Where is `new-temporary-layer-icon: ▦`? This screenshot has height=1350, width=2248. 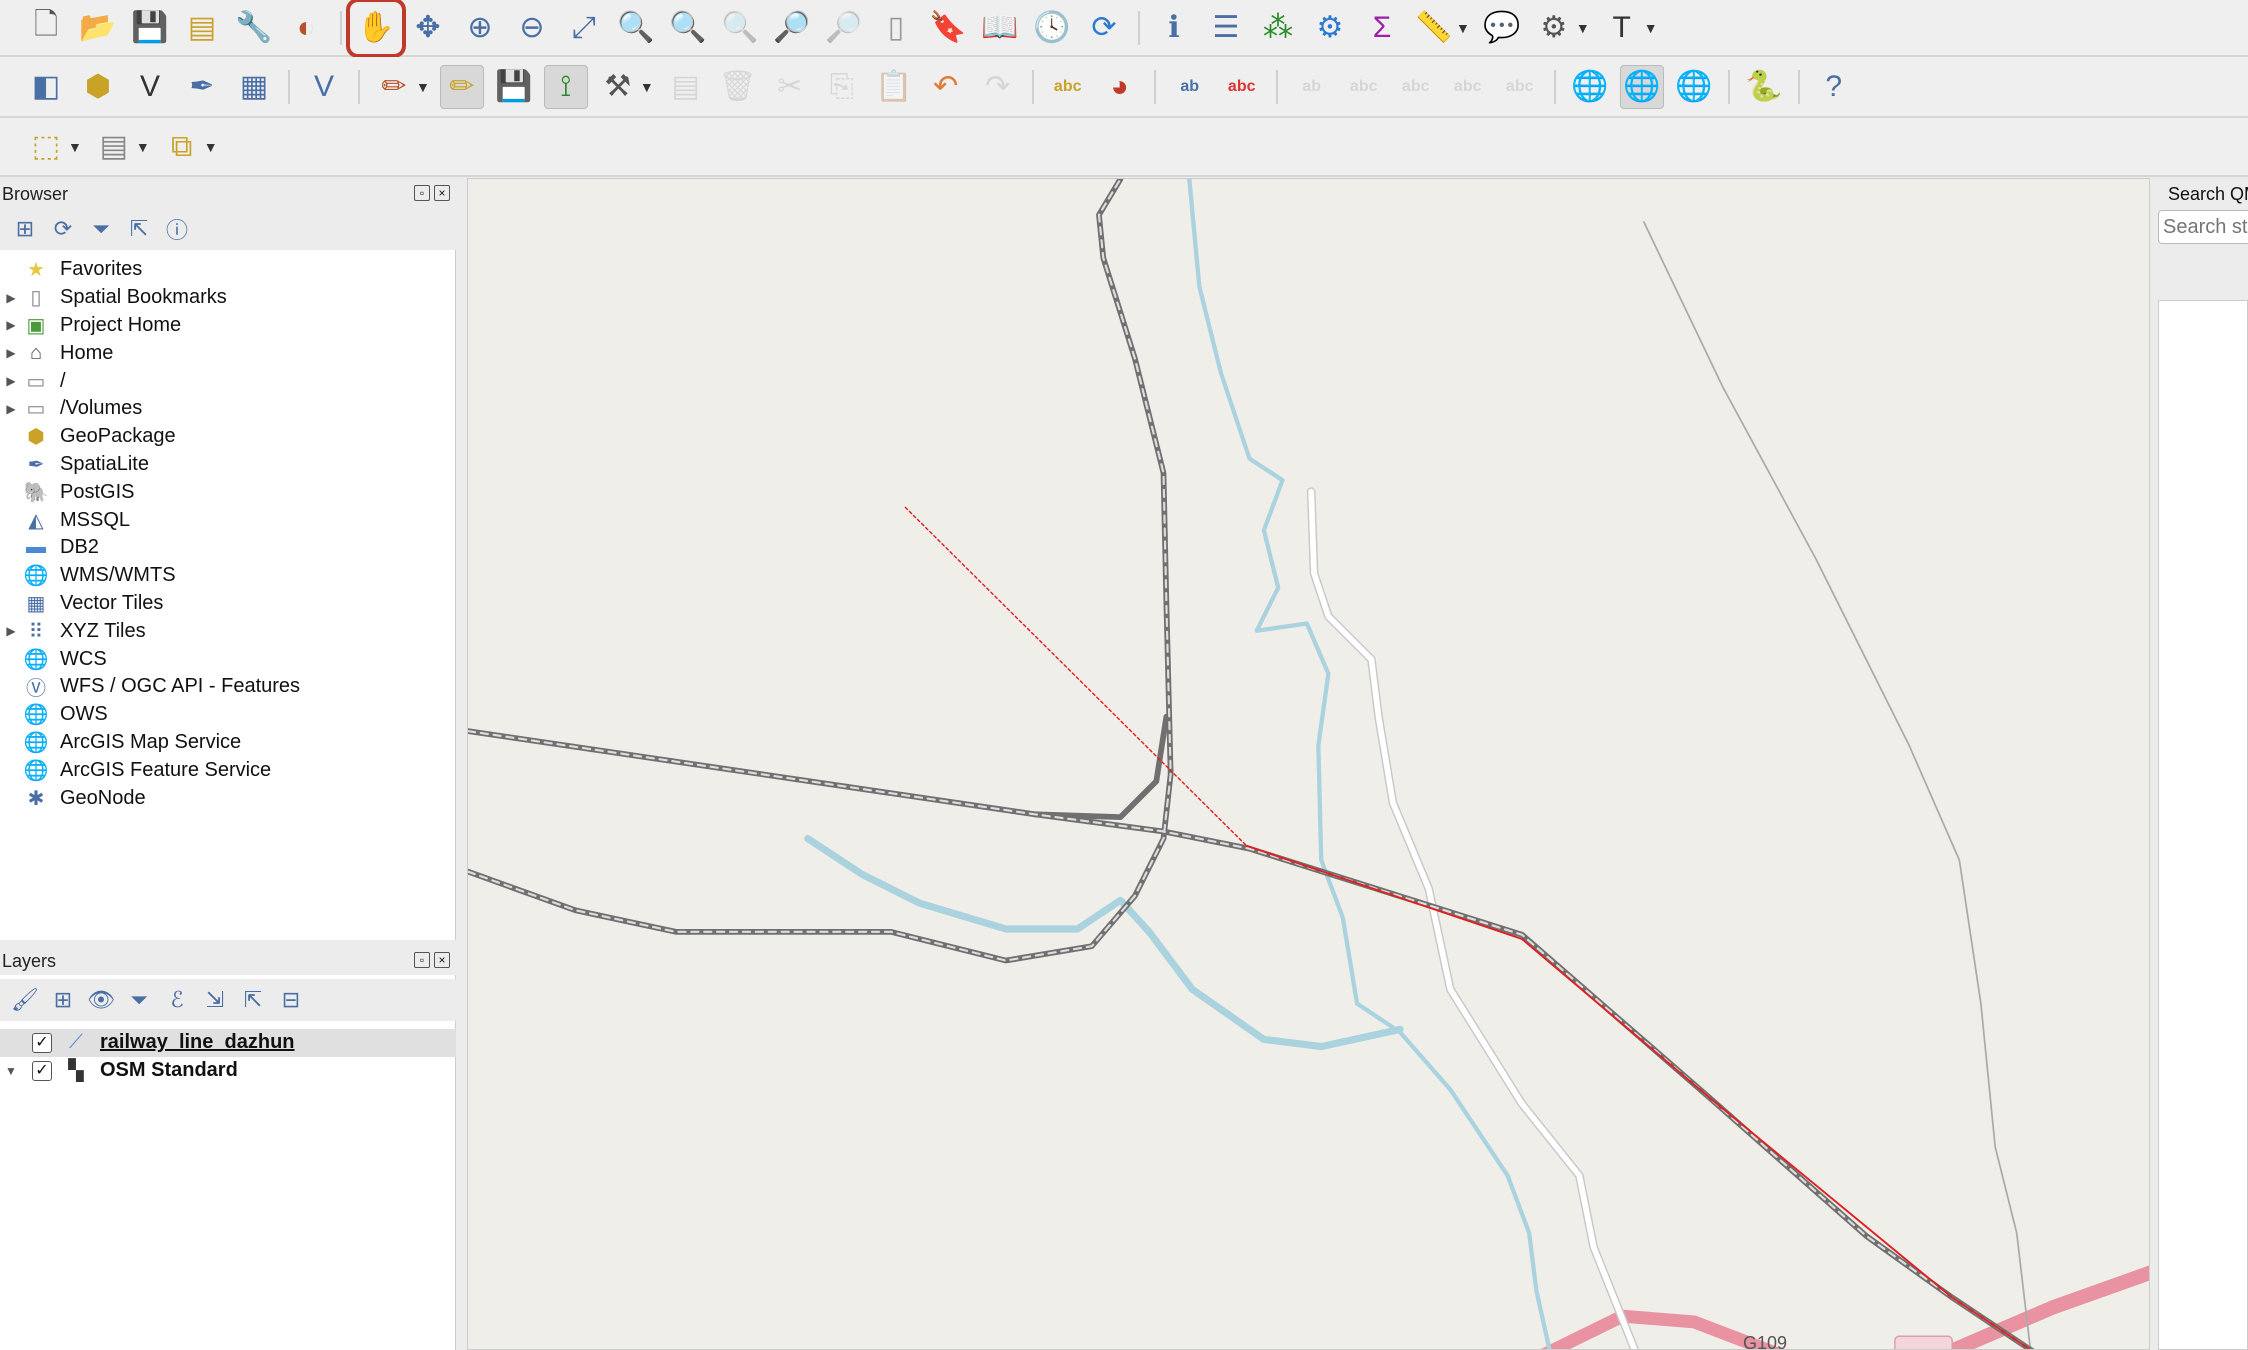
new-temporary-layer-icon: ▦ is located at coordinates (254, 87).